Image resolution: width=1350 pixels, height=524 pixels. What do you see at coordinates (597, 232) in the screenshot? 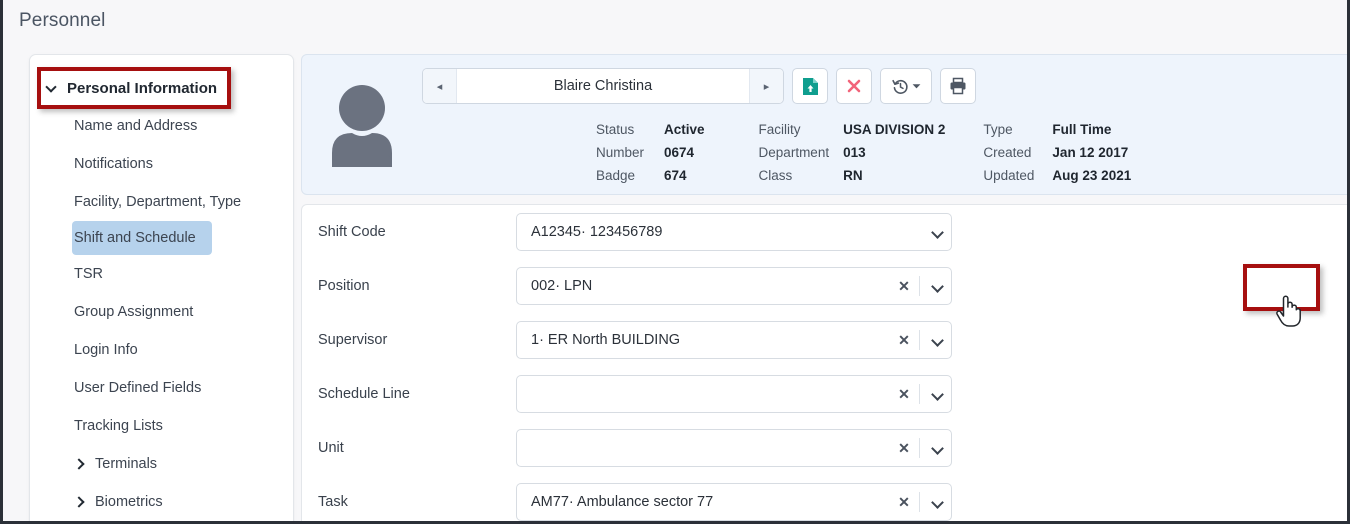
I see `field-value: A12345· 123456789` at bounding box center [597, 232].